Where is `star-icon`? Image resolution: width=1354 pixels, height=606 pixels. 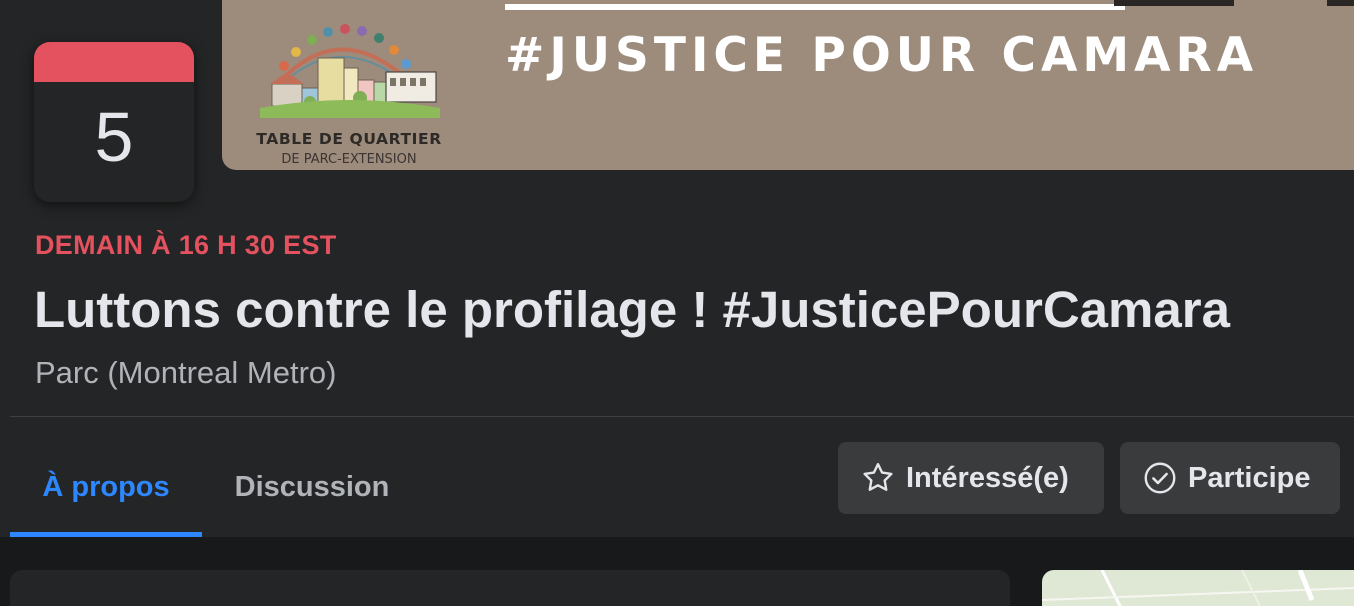 star-icon is located at coordinates (878, 478).